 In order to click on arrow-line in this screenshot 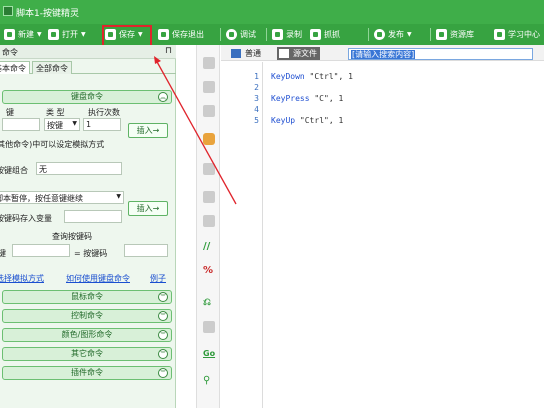, I will do `click(196, 132)`.